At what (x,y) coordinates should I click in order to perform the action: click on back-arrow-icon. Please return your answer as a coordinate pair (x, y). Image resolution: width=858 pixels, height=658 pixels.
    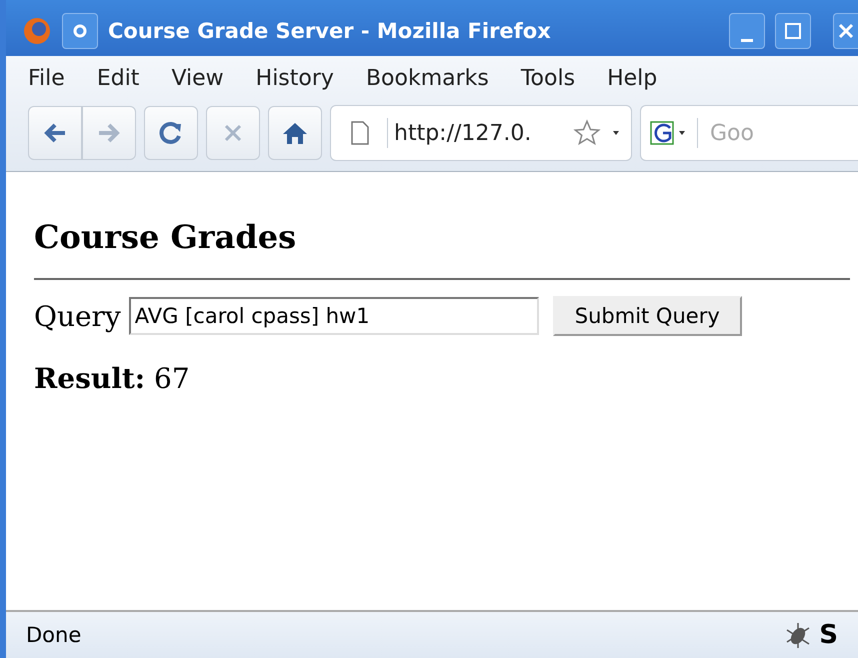
    Looking at the image, I should click on (55, 133).